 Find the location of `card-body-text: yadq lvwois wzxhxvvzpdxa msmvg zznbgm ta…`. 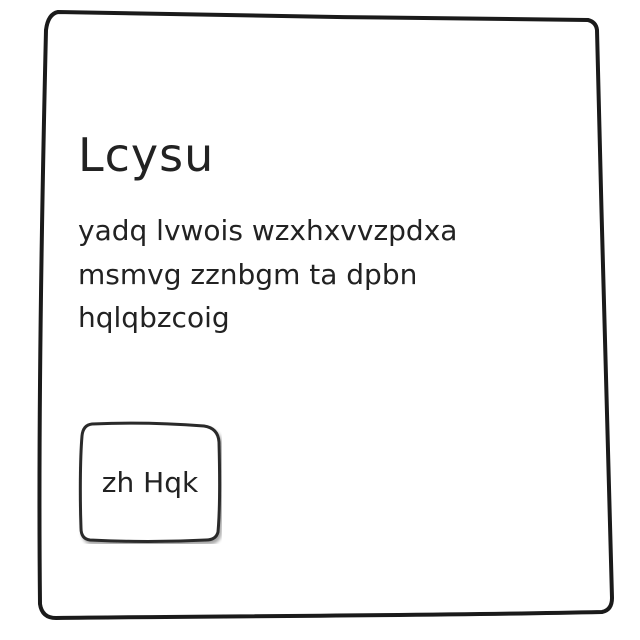

card-body-text: yadq lvwois wzxhxvvzpdxa msmvg zznbgm ta… is located at coordinates (268, 274).